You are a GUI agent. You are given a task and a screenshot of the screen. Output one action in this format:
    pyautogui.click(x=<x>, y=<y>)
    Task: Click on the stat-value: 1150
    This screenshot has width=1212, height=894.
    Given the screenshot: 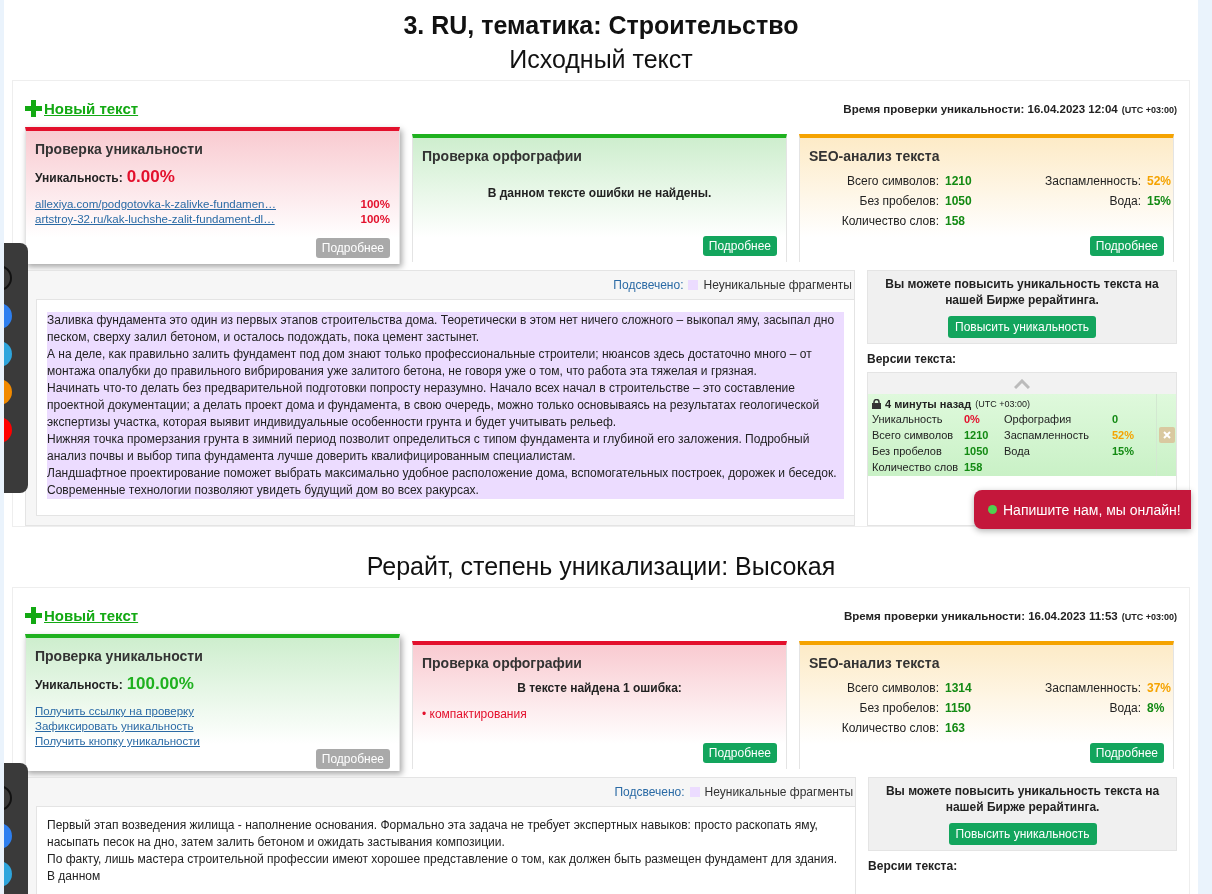 What is the action you would take?
    pyautogui.click(x=959, y=708)
    